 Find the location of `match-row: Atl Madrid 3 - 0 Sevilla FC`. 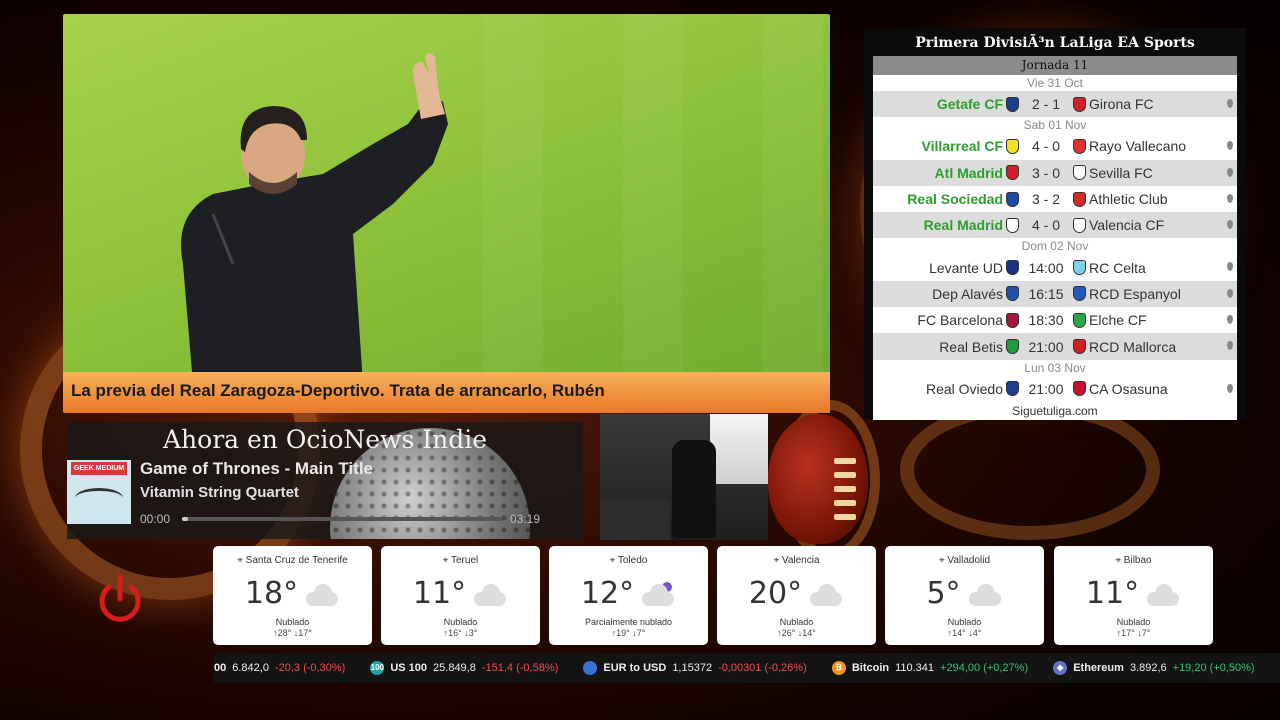

match-row: Atl Madrid 3 - 0 Sevilla FC is located at coordinates (1055, 172).